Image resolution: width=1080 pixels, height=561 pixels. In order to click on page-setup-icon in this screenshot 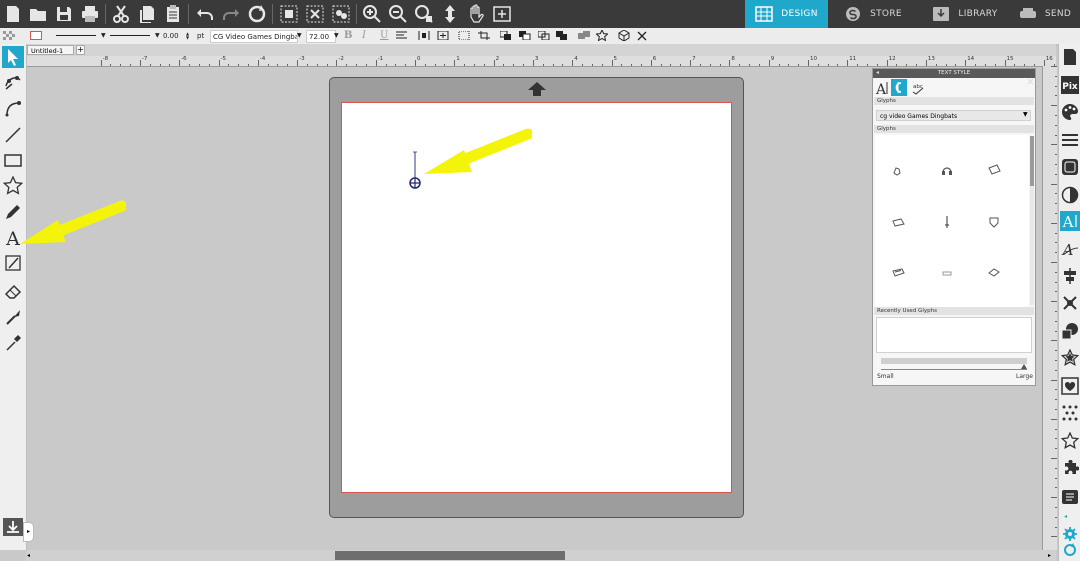, I will do `click(1070, 57)`.